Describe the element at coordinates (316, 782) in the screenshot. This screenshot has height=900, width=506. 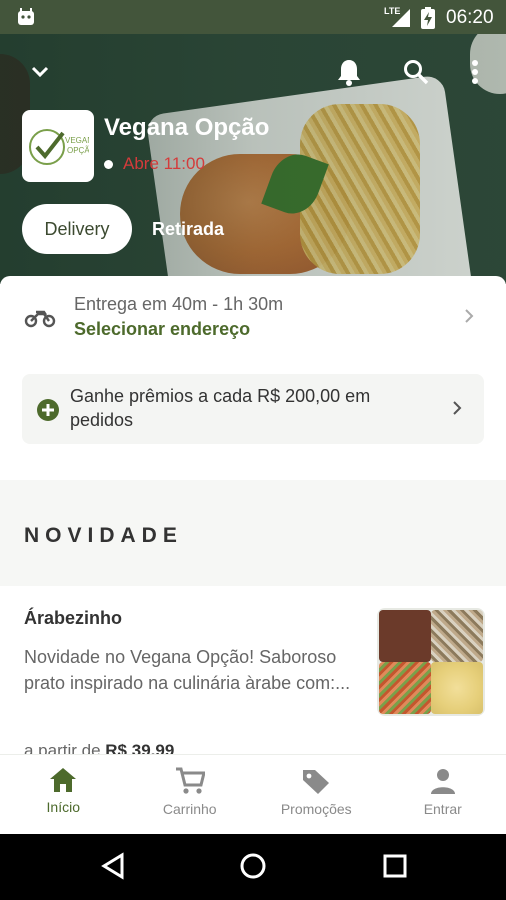
I see `tag-icon` at that location.